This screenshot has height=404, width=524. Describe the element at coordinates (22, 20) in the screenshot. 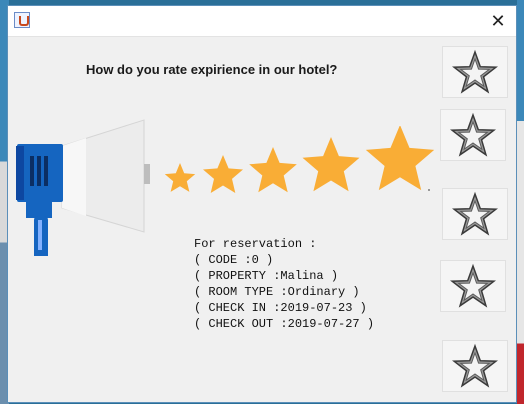

I see `java-icon` at that location.